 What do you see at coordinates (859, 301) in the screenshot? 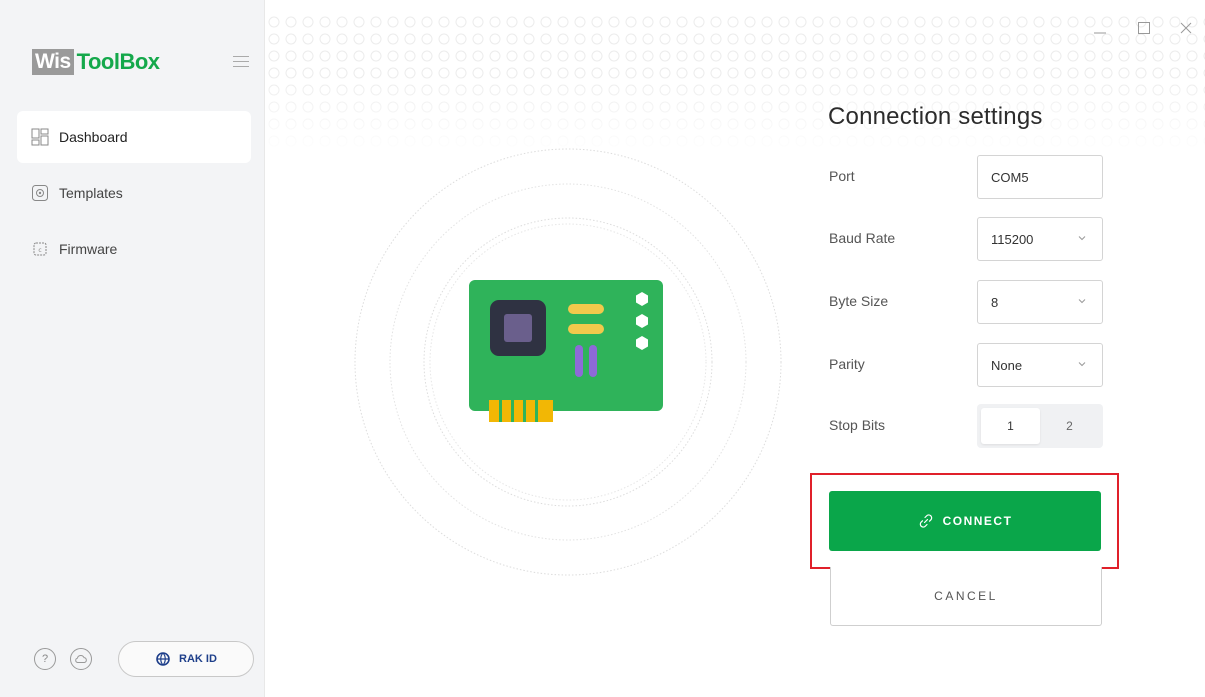
I see `byte-size-label: Byte Size` at bounding box center [859, 301].